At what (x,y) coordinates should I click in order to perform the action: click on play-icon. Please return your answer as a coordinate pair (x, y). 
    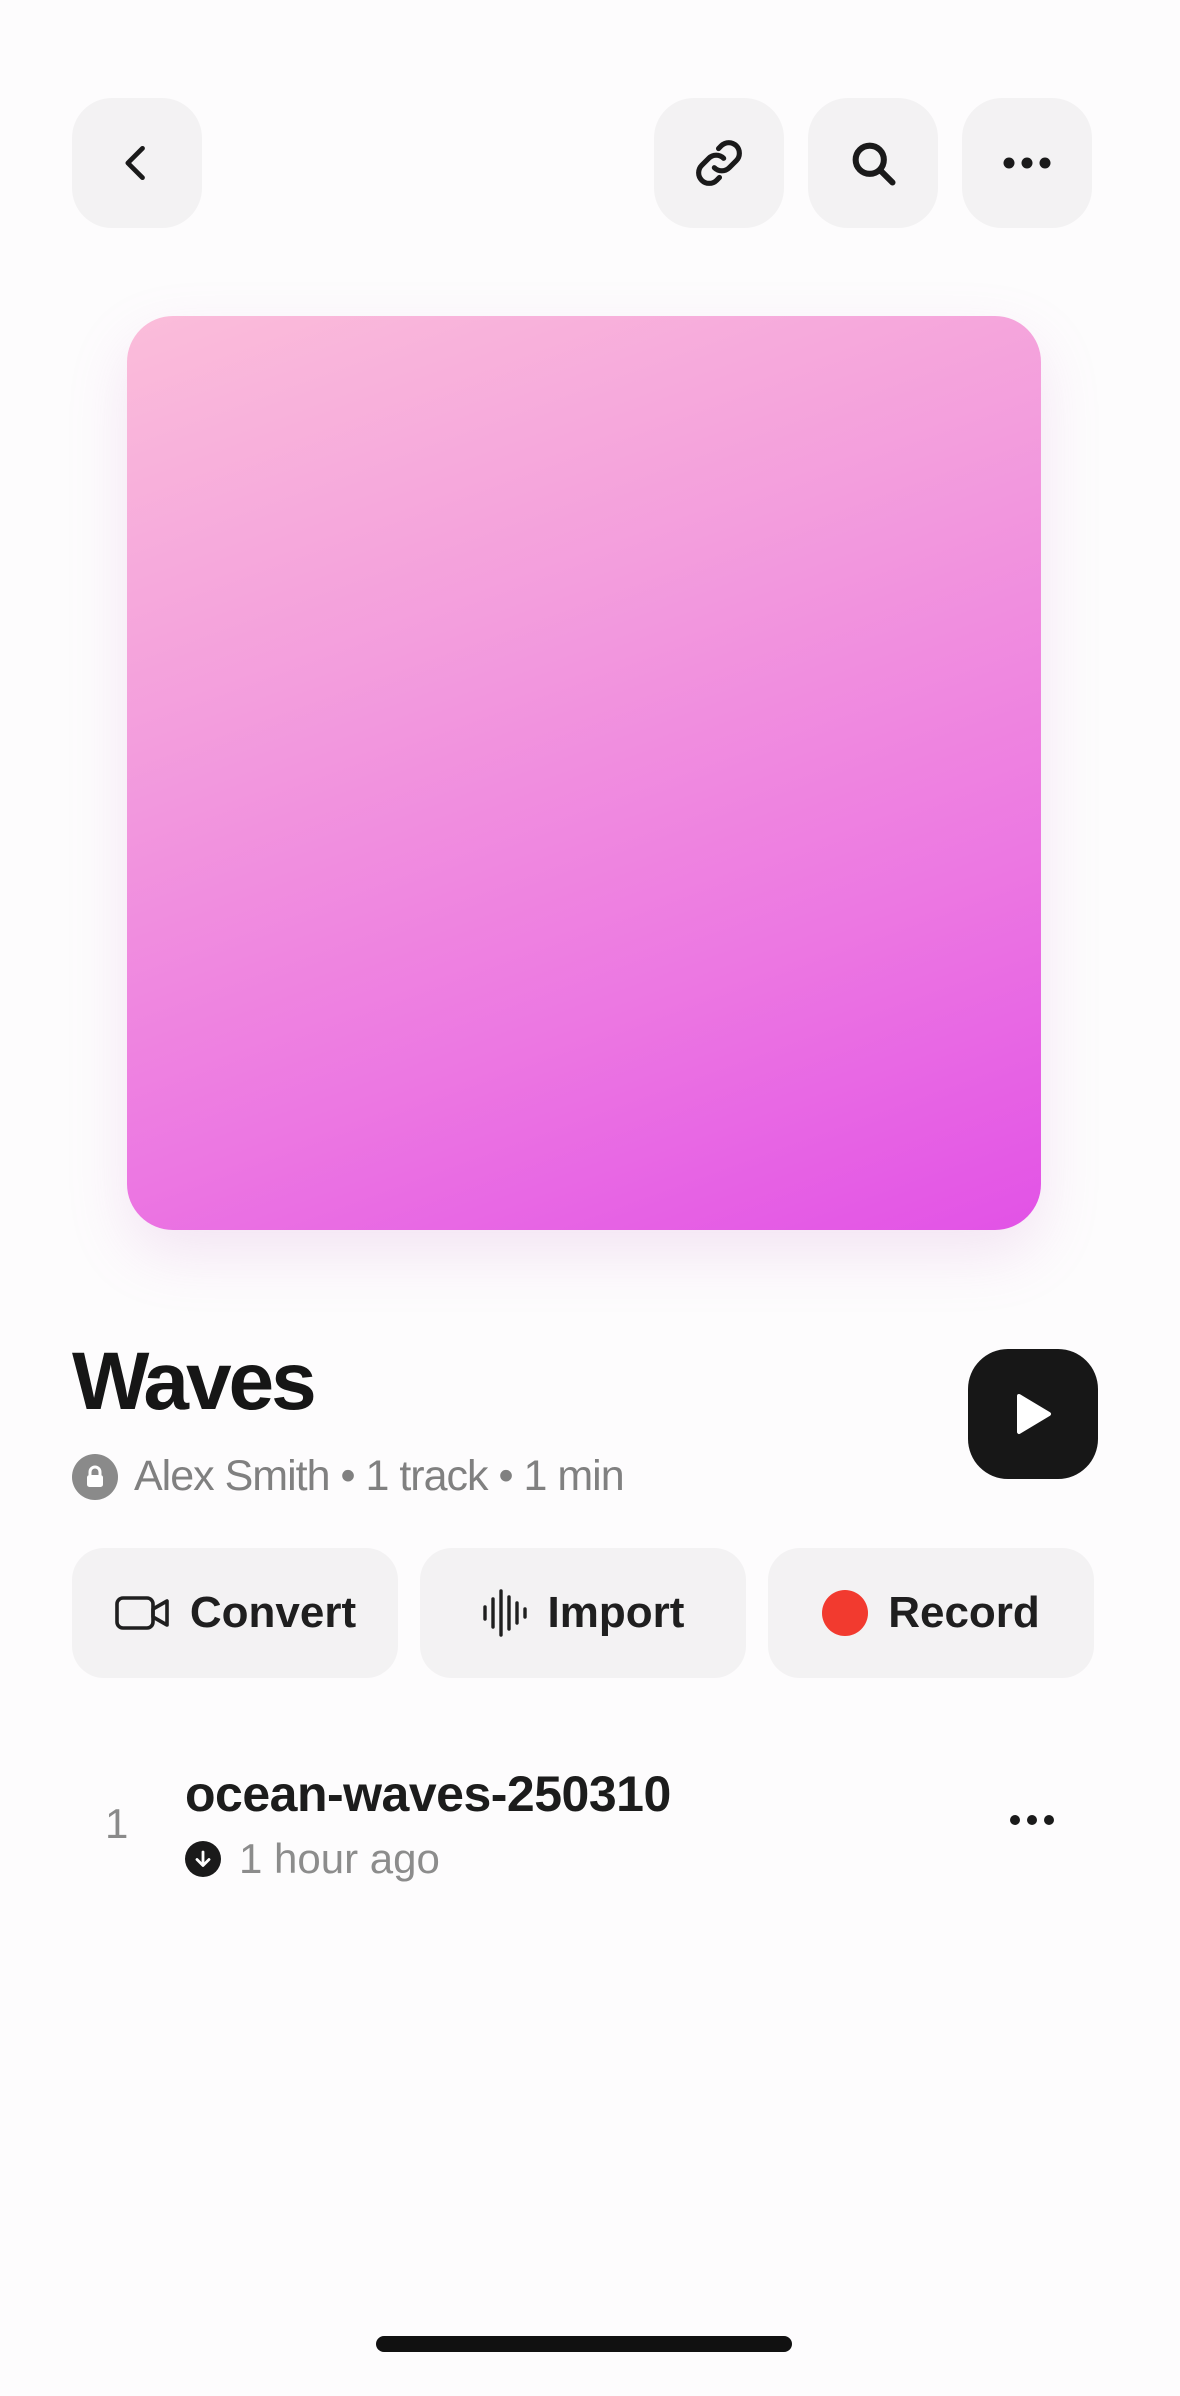
    Looking at the image, I should click on (1034, 1414).